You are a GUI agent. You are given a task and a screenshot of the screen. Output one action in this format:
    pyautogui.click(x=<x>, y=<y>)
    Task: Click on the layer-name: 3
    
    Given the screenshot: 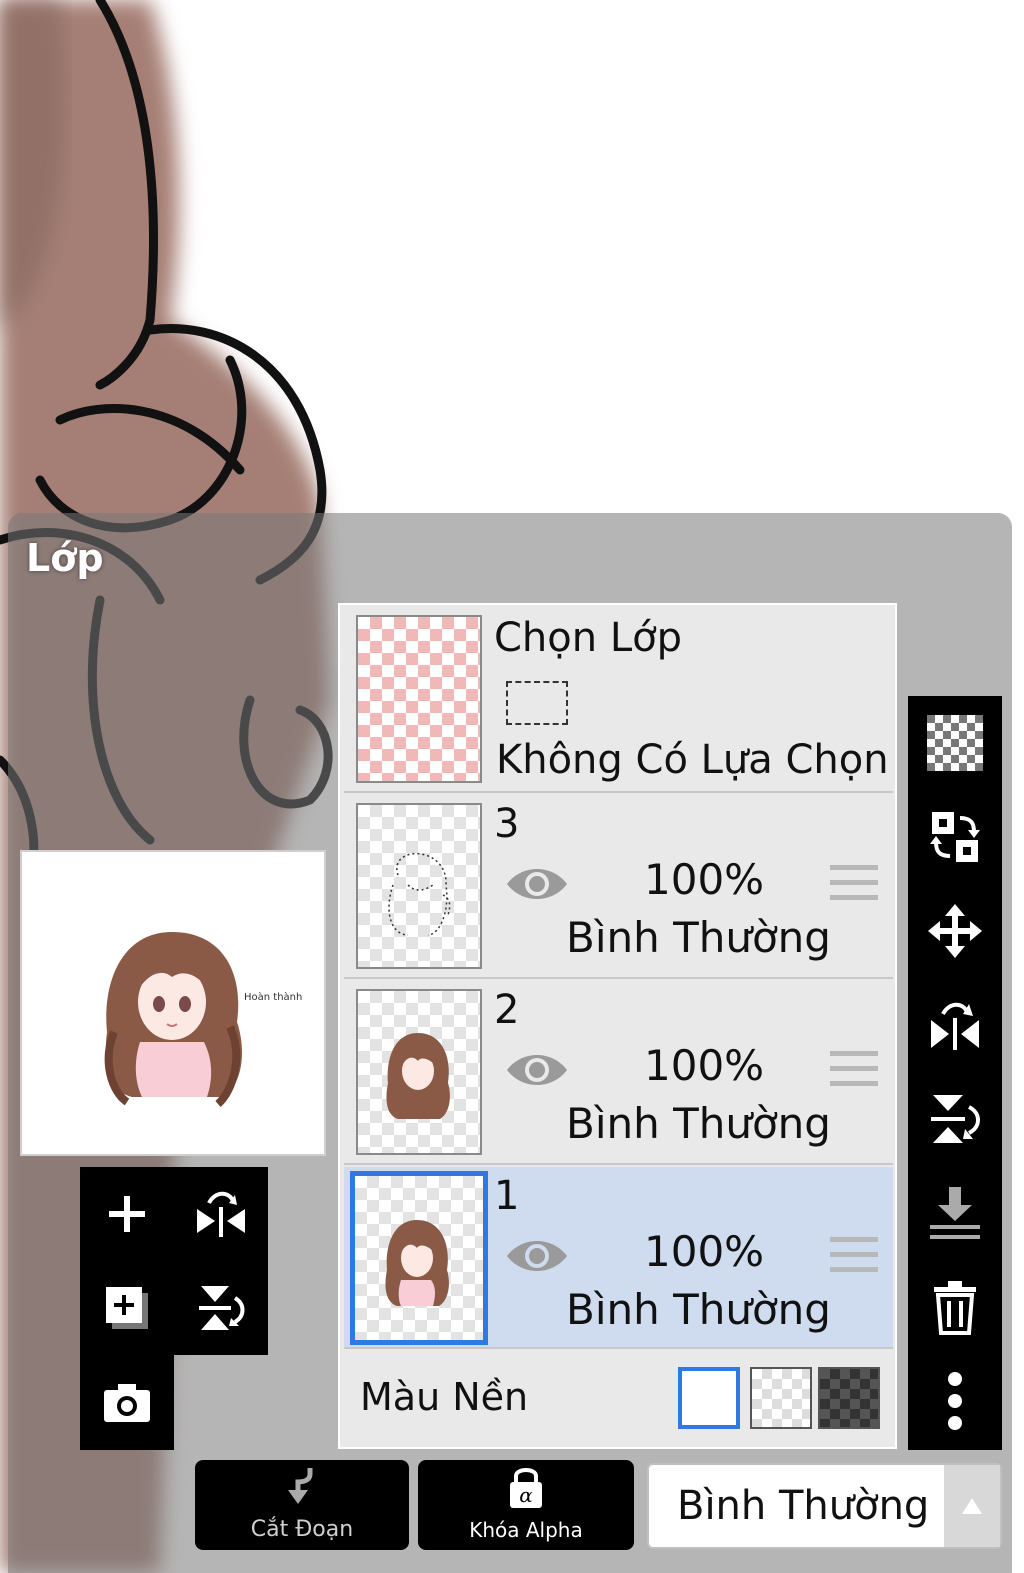 What is the action you would take?
    pyautogui.click(x=507, y=824)
    